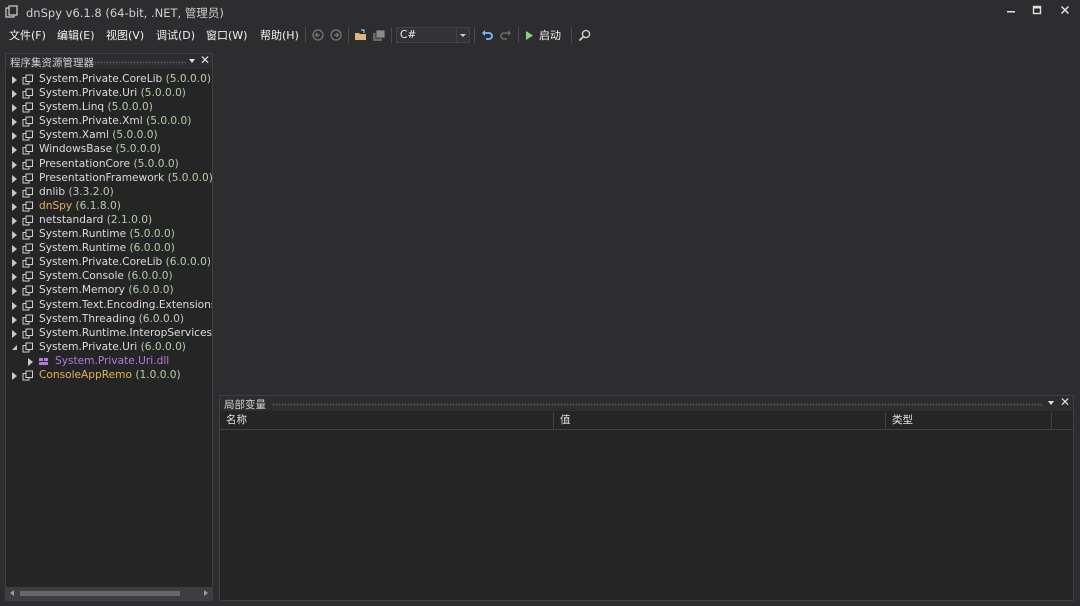  What do you see at coordinates (550, 35) in the screenshot?
I see `start-label: 启动` at bounding box center [550, 35].